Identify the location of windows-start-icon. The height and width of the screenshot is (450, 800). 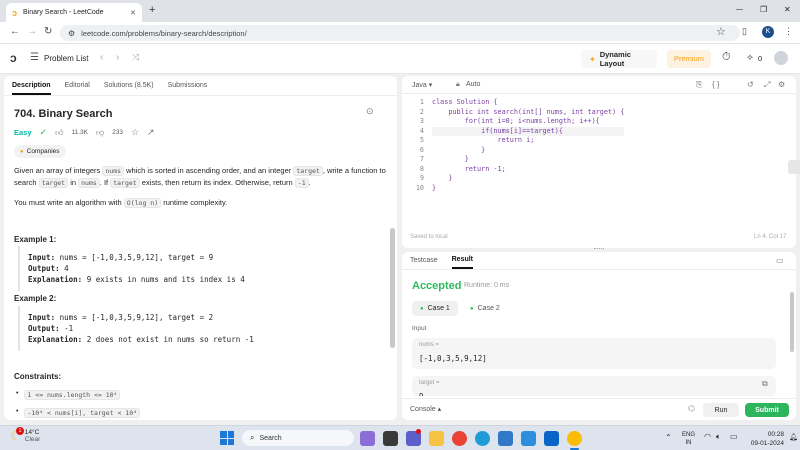
(227, 438).